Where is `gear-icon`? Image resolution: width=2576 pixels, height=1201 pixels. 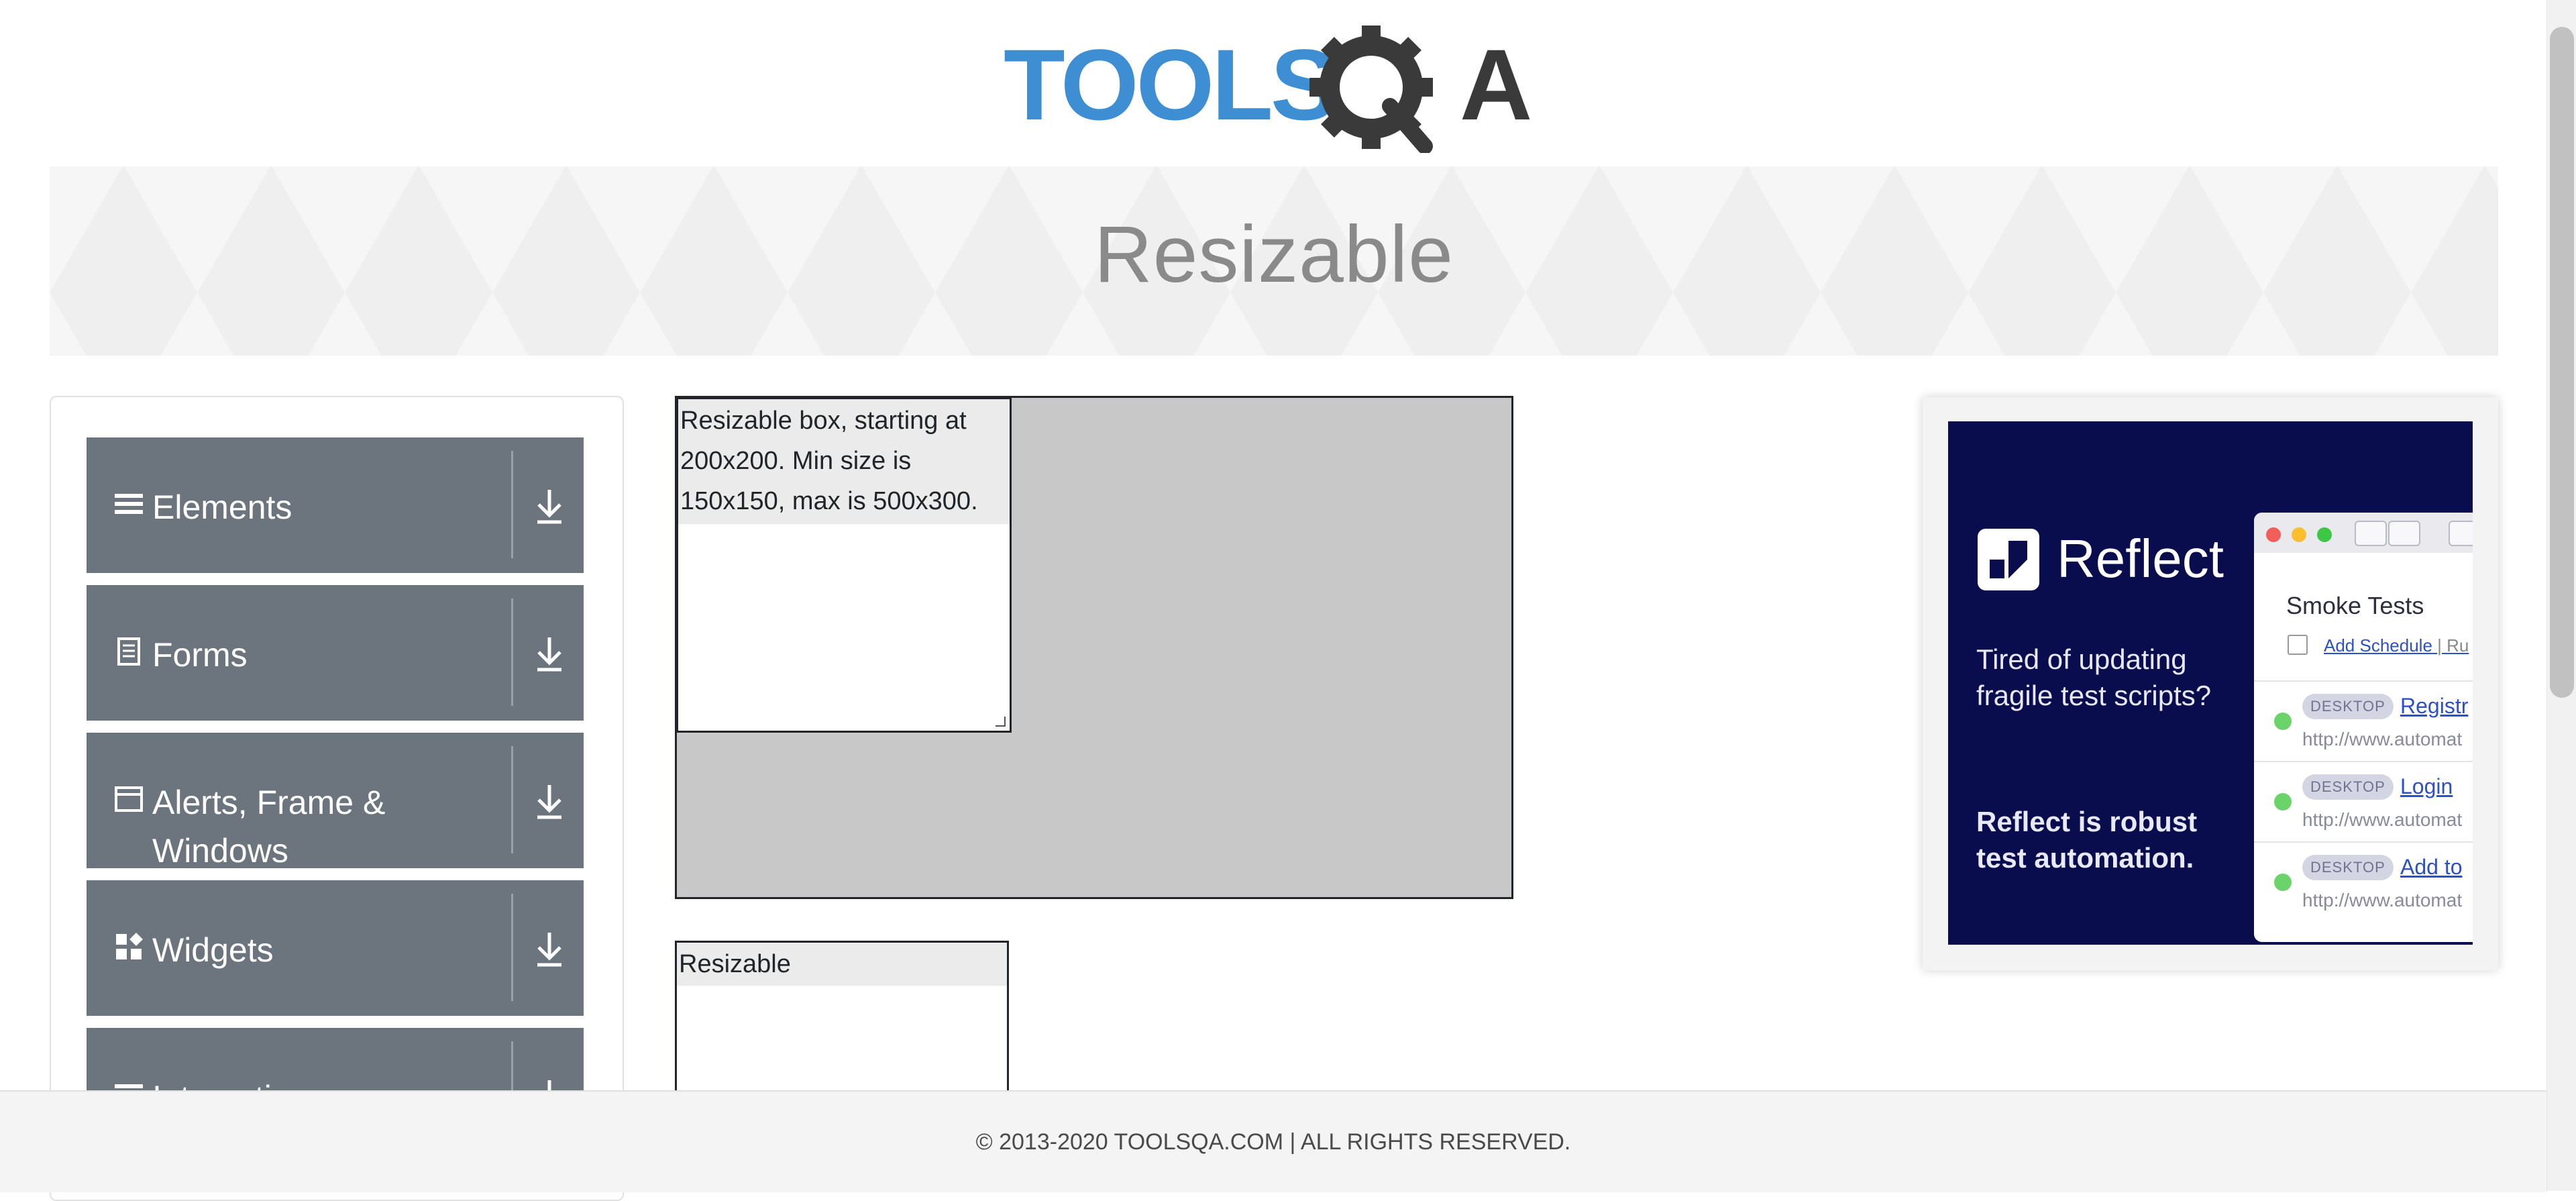 gear-icon is located at coordinates (1371, 89).